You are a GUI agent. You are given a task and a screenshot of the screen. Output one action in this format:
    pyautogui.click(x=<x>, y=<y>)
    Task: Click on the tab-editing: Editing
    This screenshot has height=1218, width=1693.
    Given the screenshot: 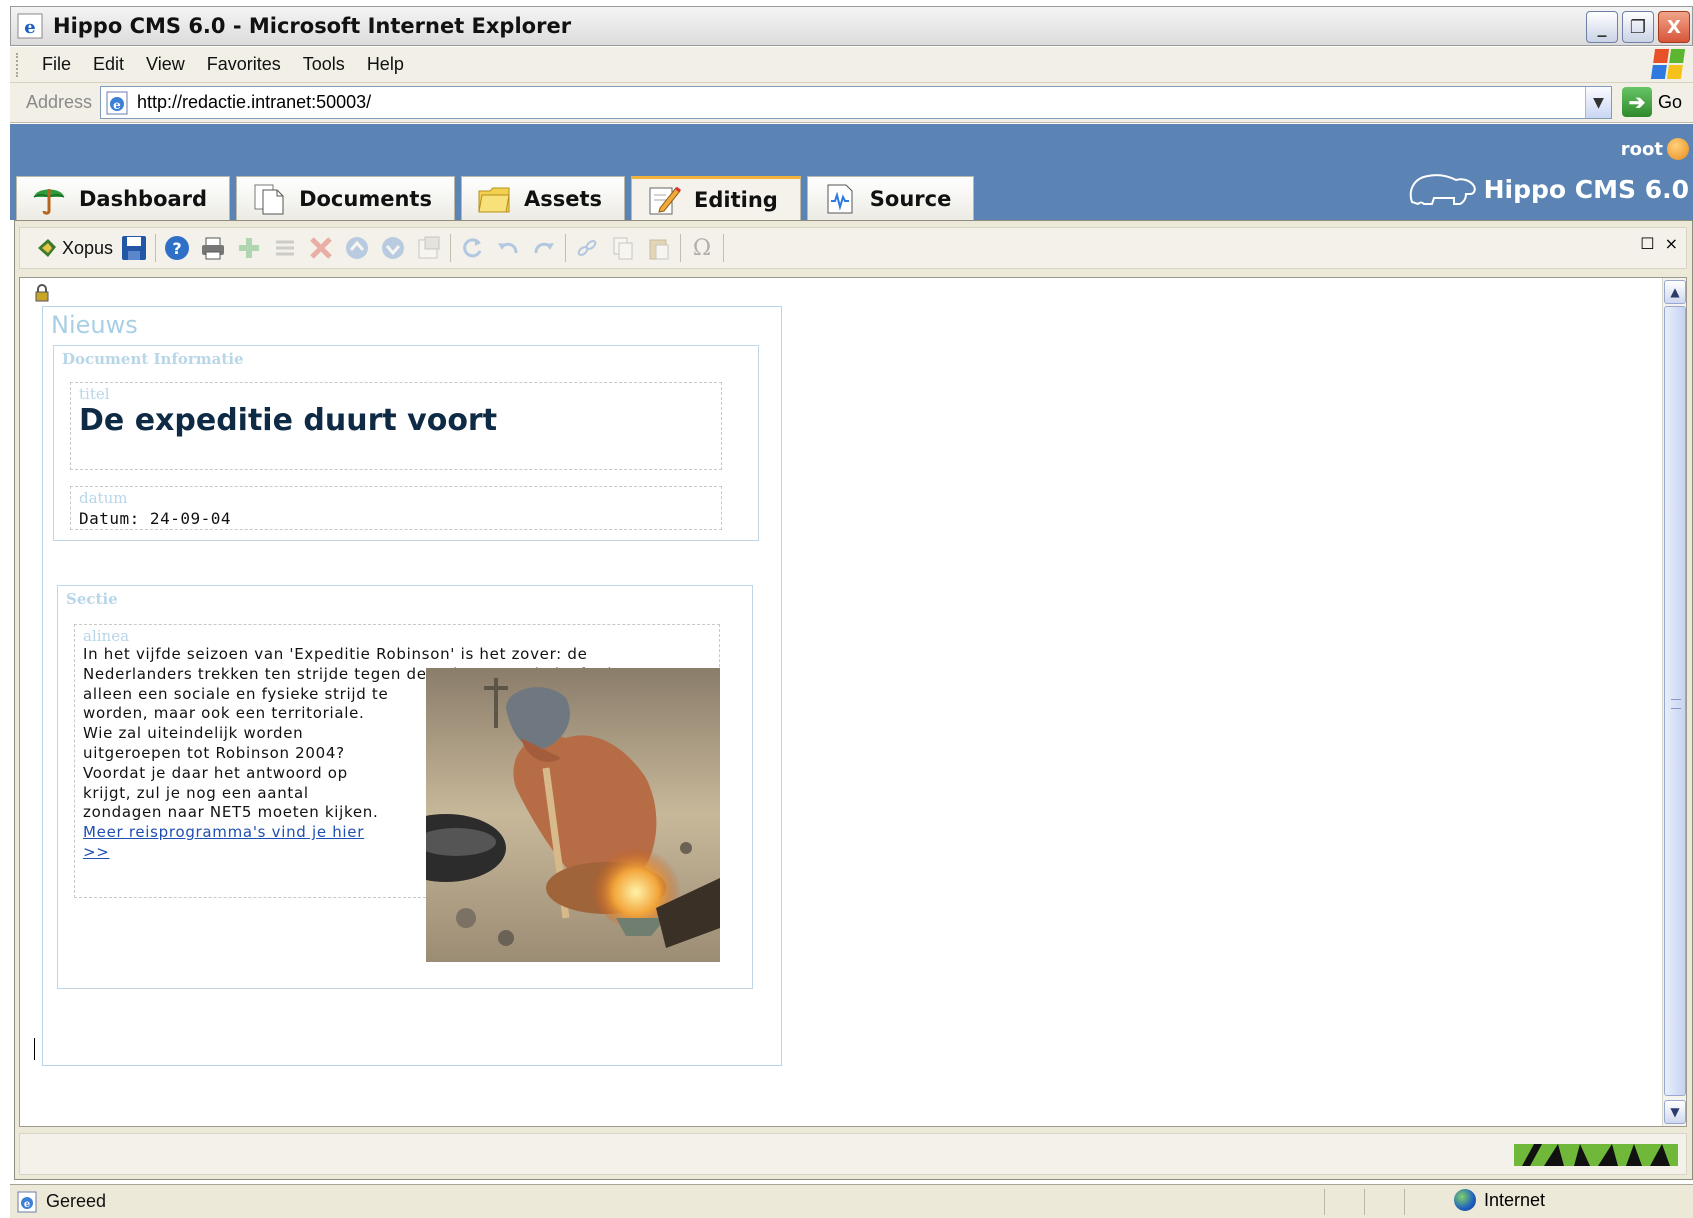 What is the action you would take?
    pyautogui.click(x=716, y=198)
    